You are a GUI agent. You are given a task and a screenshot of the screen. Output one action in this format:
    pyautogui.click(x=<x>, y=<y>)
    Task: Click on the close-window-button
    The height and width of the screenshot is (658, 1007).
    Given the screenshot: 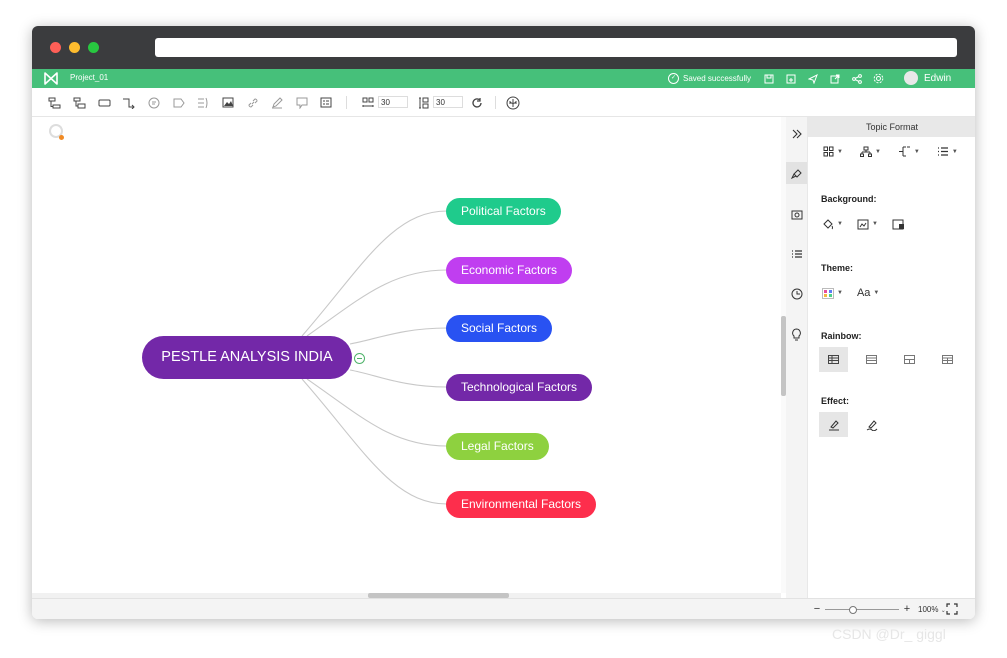 What is the action you would take?
    pyautogui.click(x=55, y=47)
    